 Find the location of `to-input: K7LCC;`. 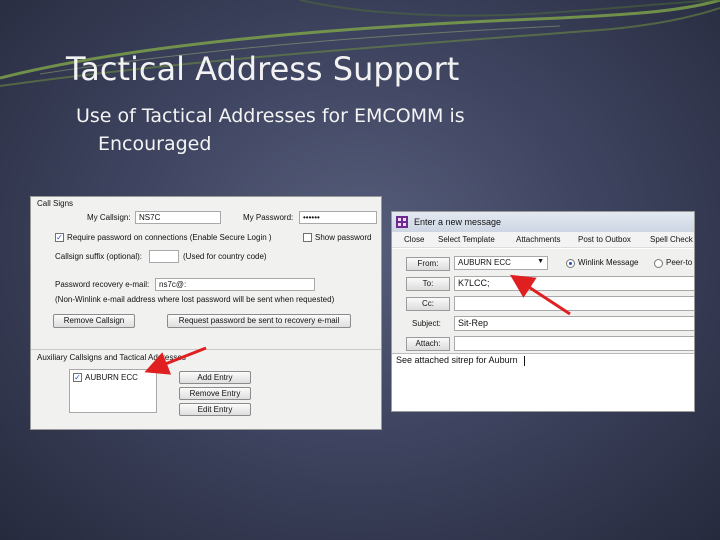

to-input: K7LCC; is located at coordinates (574, 283).